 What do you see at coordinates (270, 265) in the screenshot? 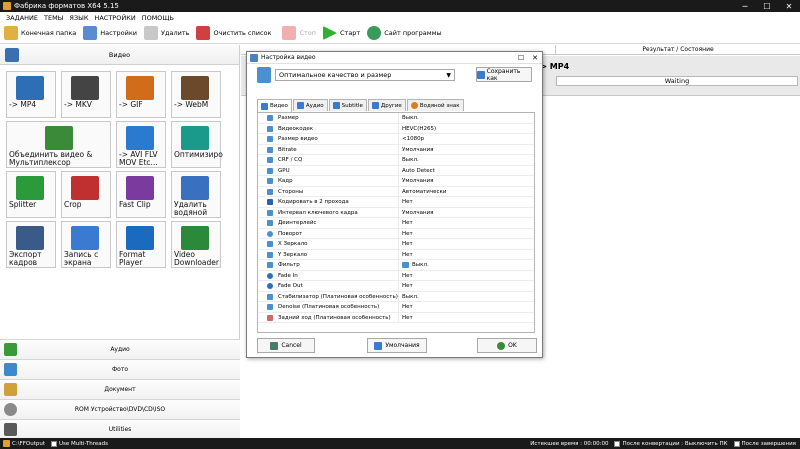
I see `filter-icon` at bounding box center [270, 265].